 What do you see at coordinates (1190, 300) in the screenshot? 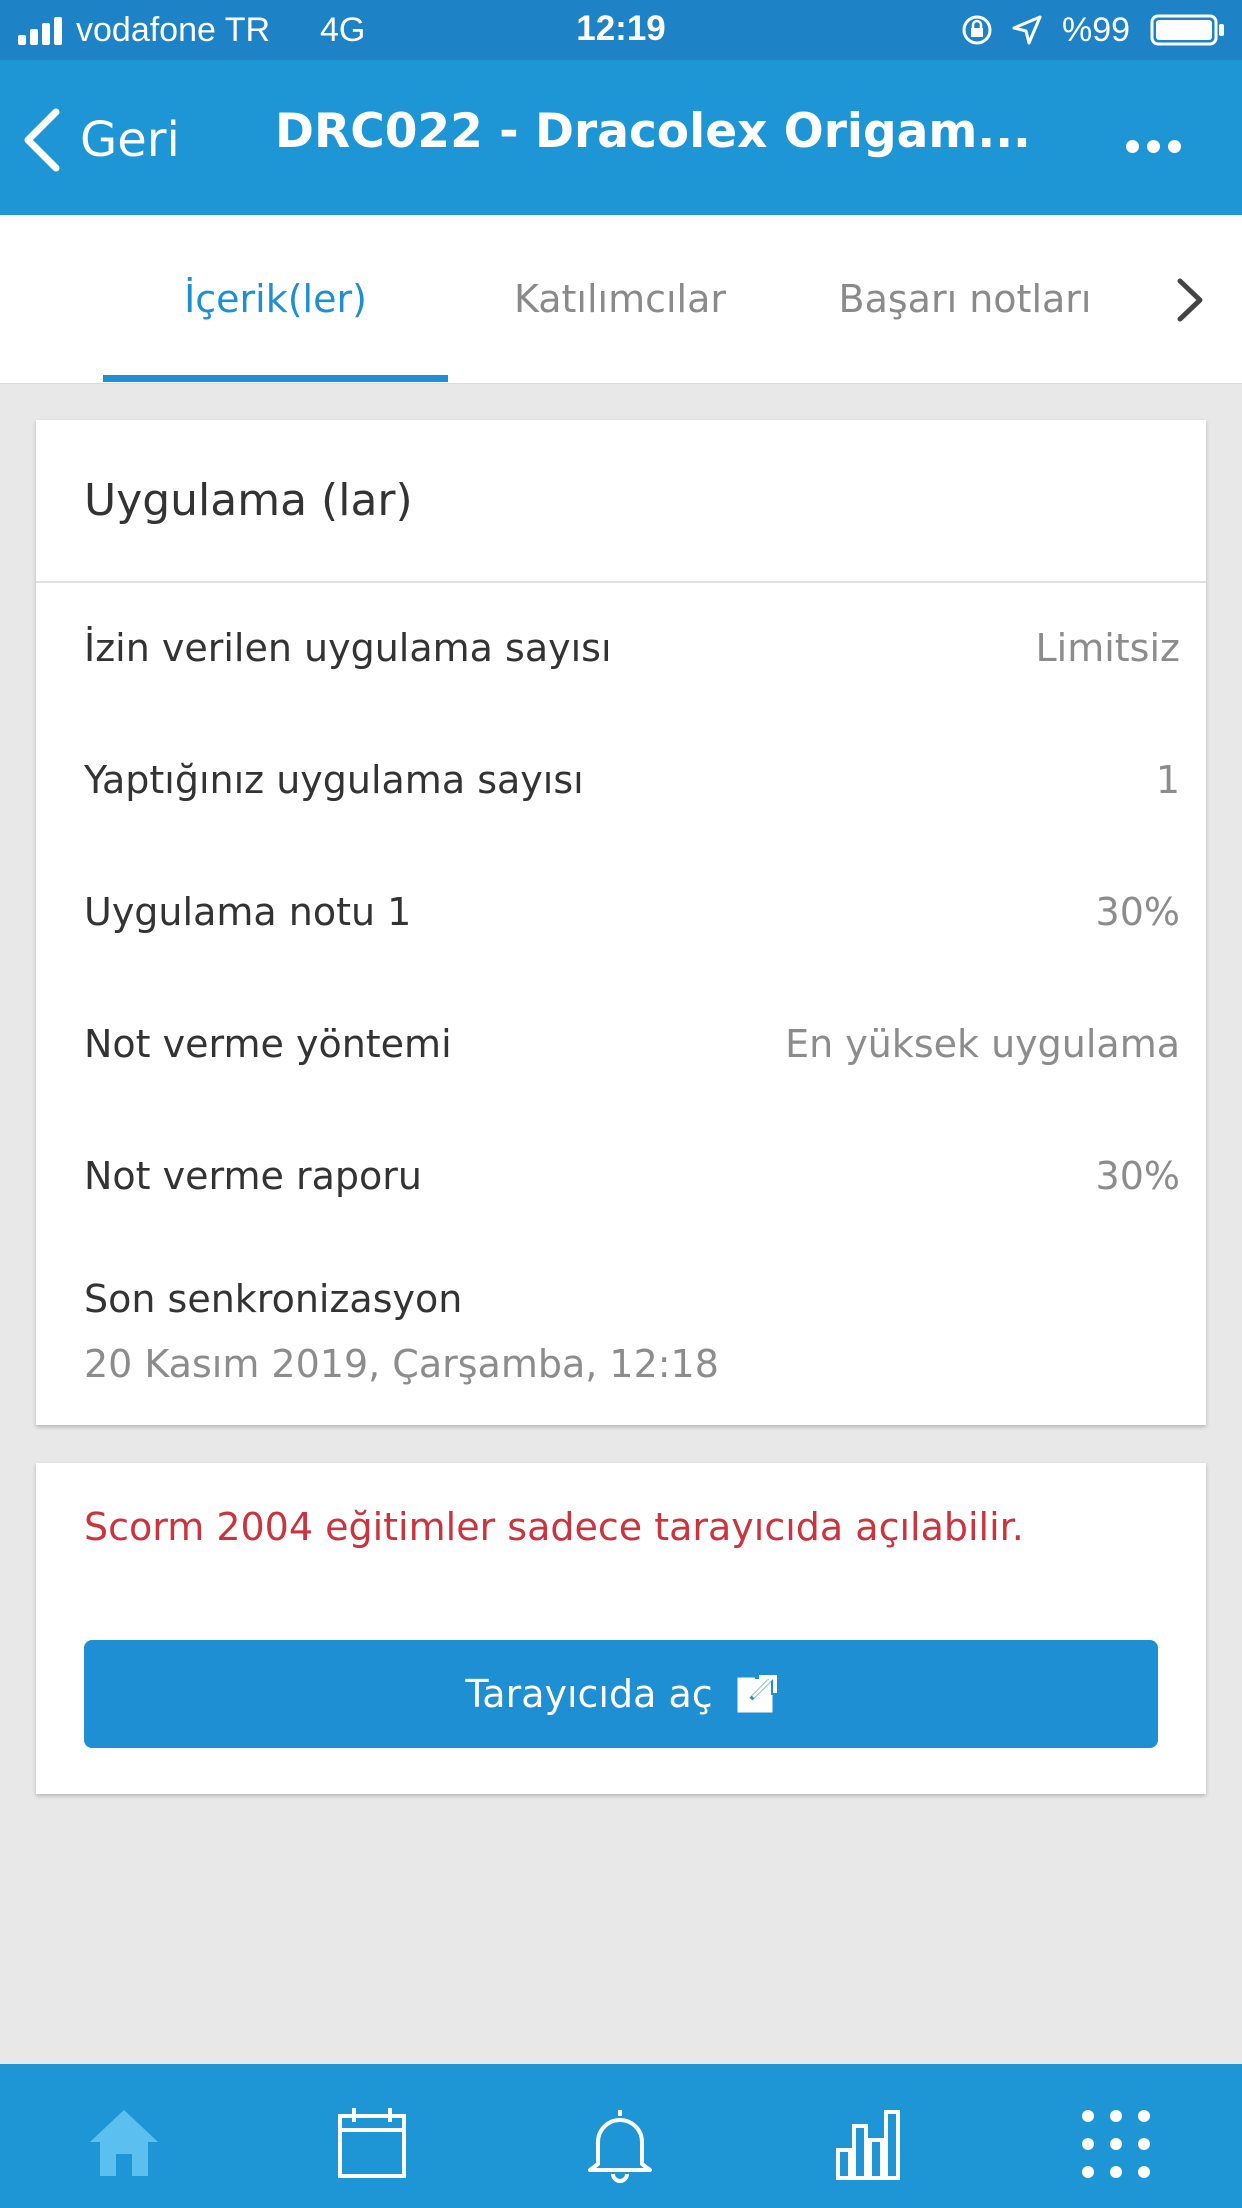
I see `chevron-right-icon` at bounding box center [1190, 300].